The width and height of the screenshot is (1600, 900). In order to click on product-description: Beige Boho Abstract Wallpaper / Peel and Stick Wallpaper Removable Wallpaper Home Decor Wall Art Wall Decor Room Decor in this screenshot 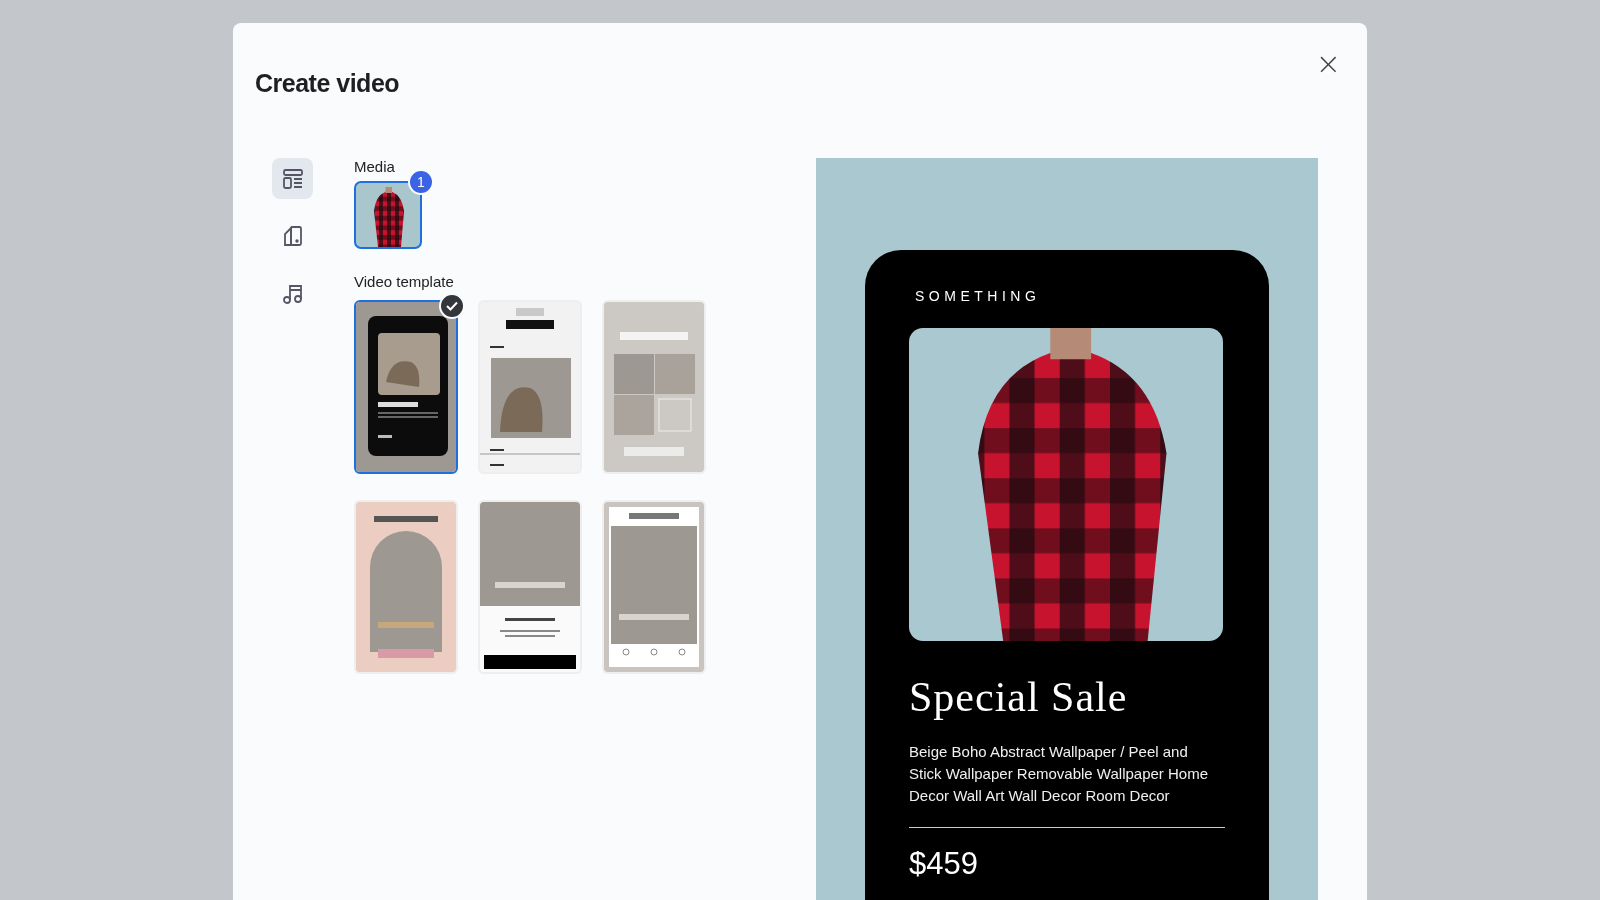, I will do `click(1059, 774)`.